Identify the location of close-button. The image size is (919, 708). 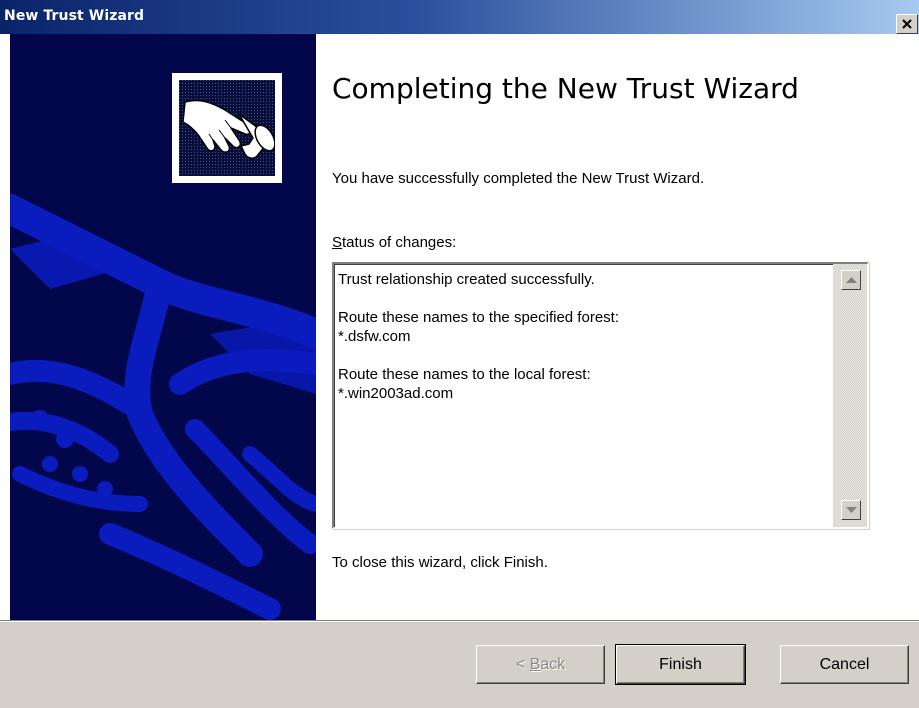
(907, 24).